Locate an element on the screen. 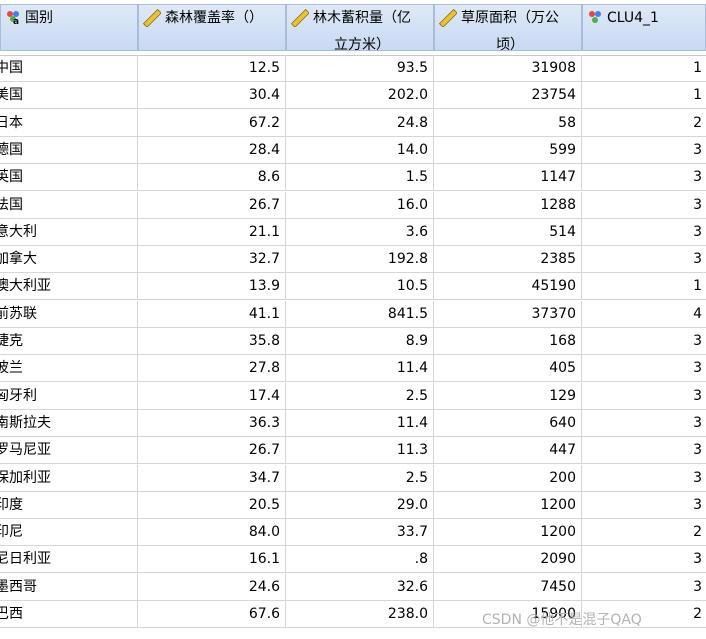 This screenshot has width=706, height=639. timber-volume-cell: 3.6 is located at coordinates (360, 231).